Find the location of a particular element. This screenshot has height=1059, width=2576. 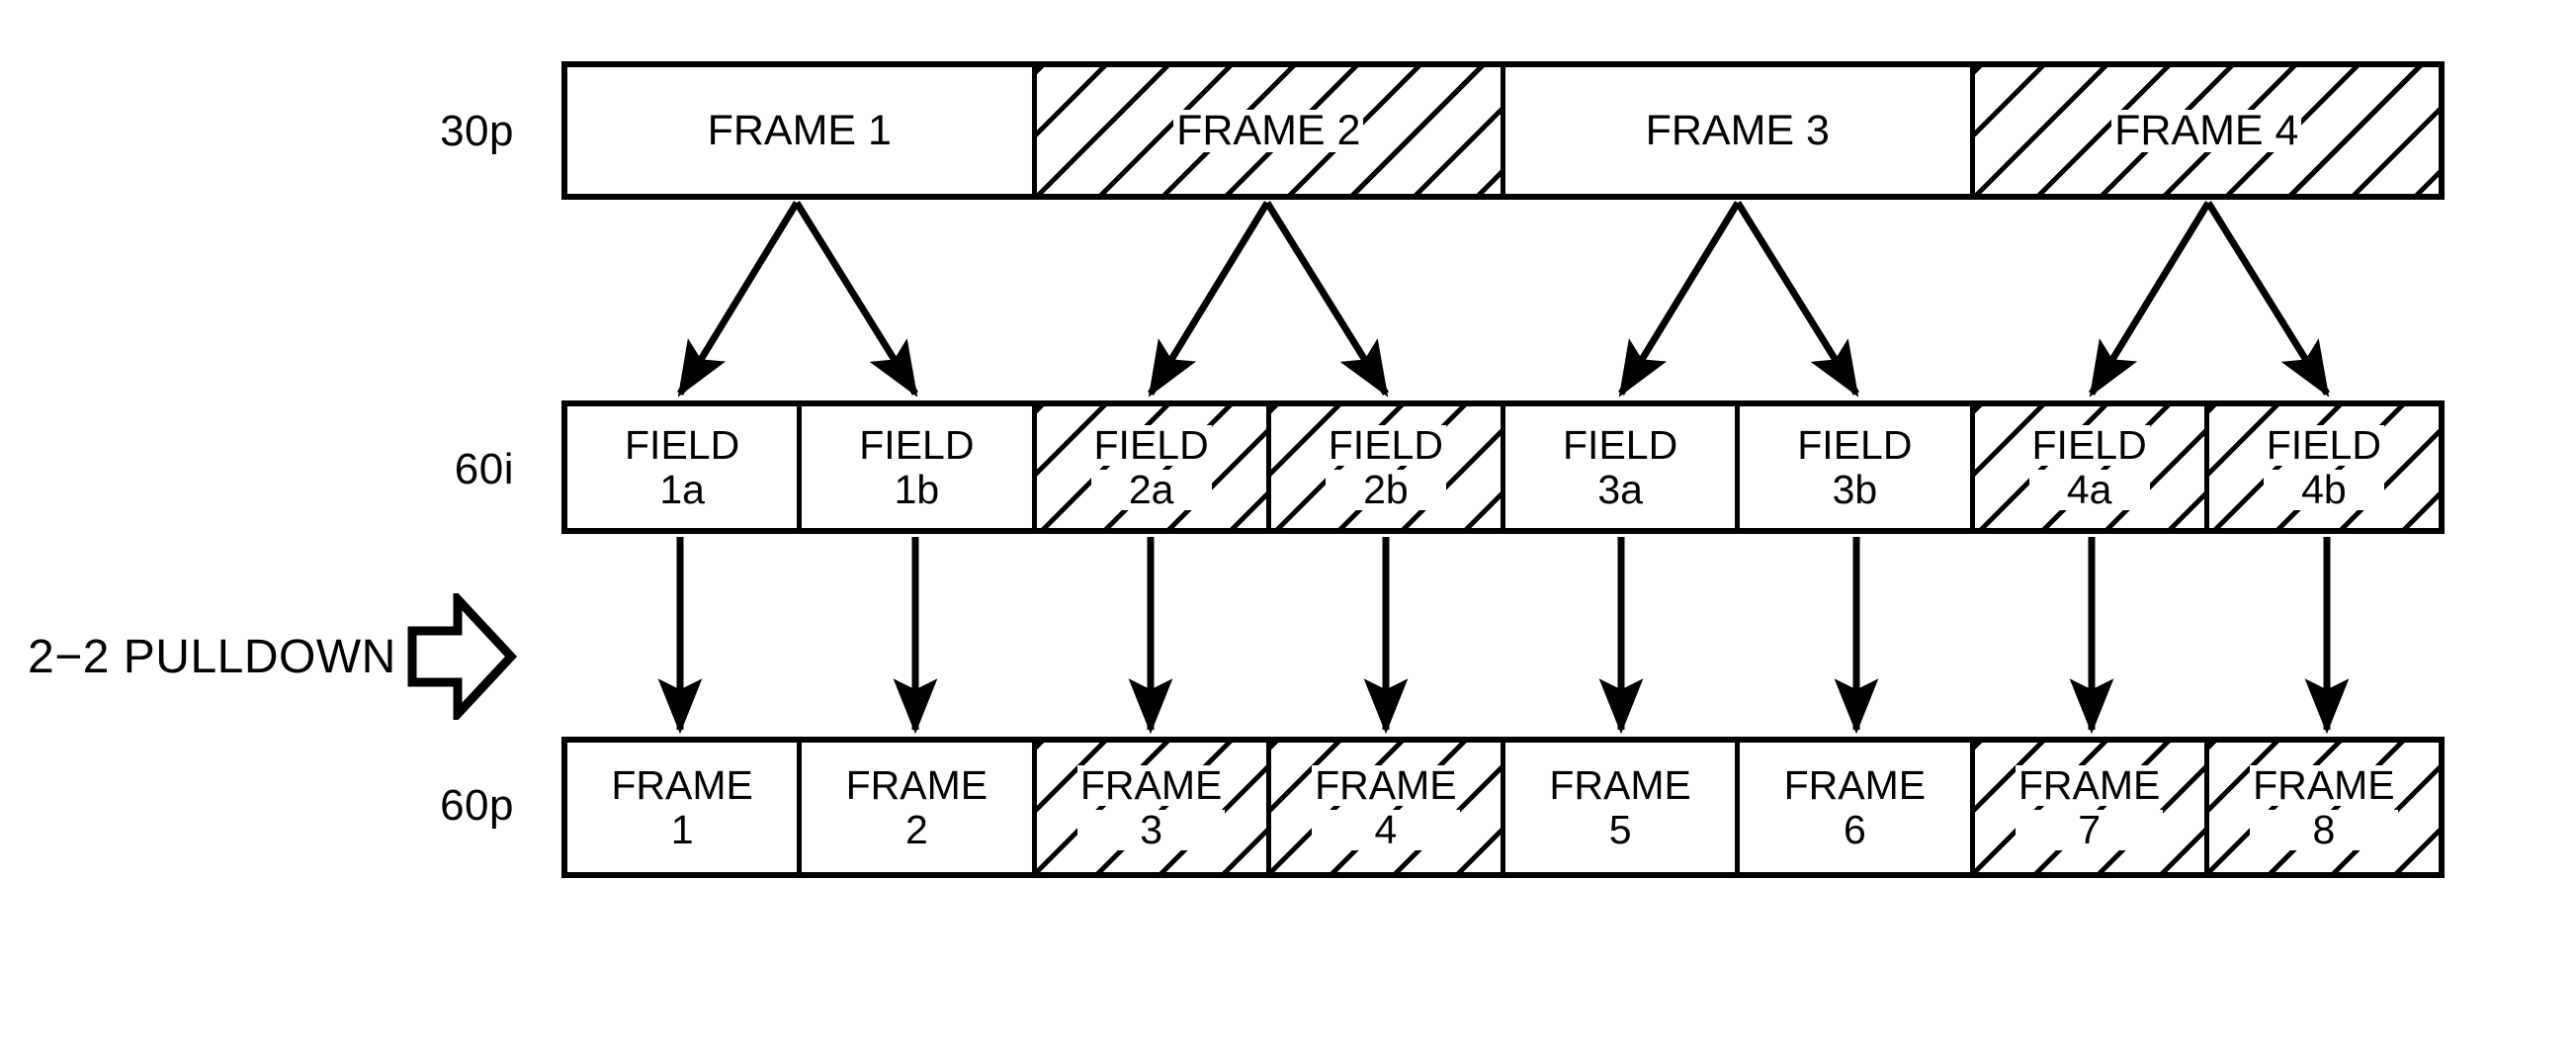

cell-text-line2: 2 is located at coordinates (916, 829).